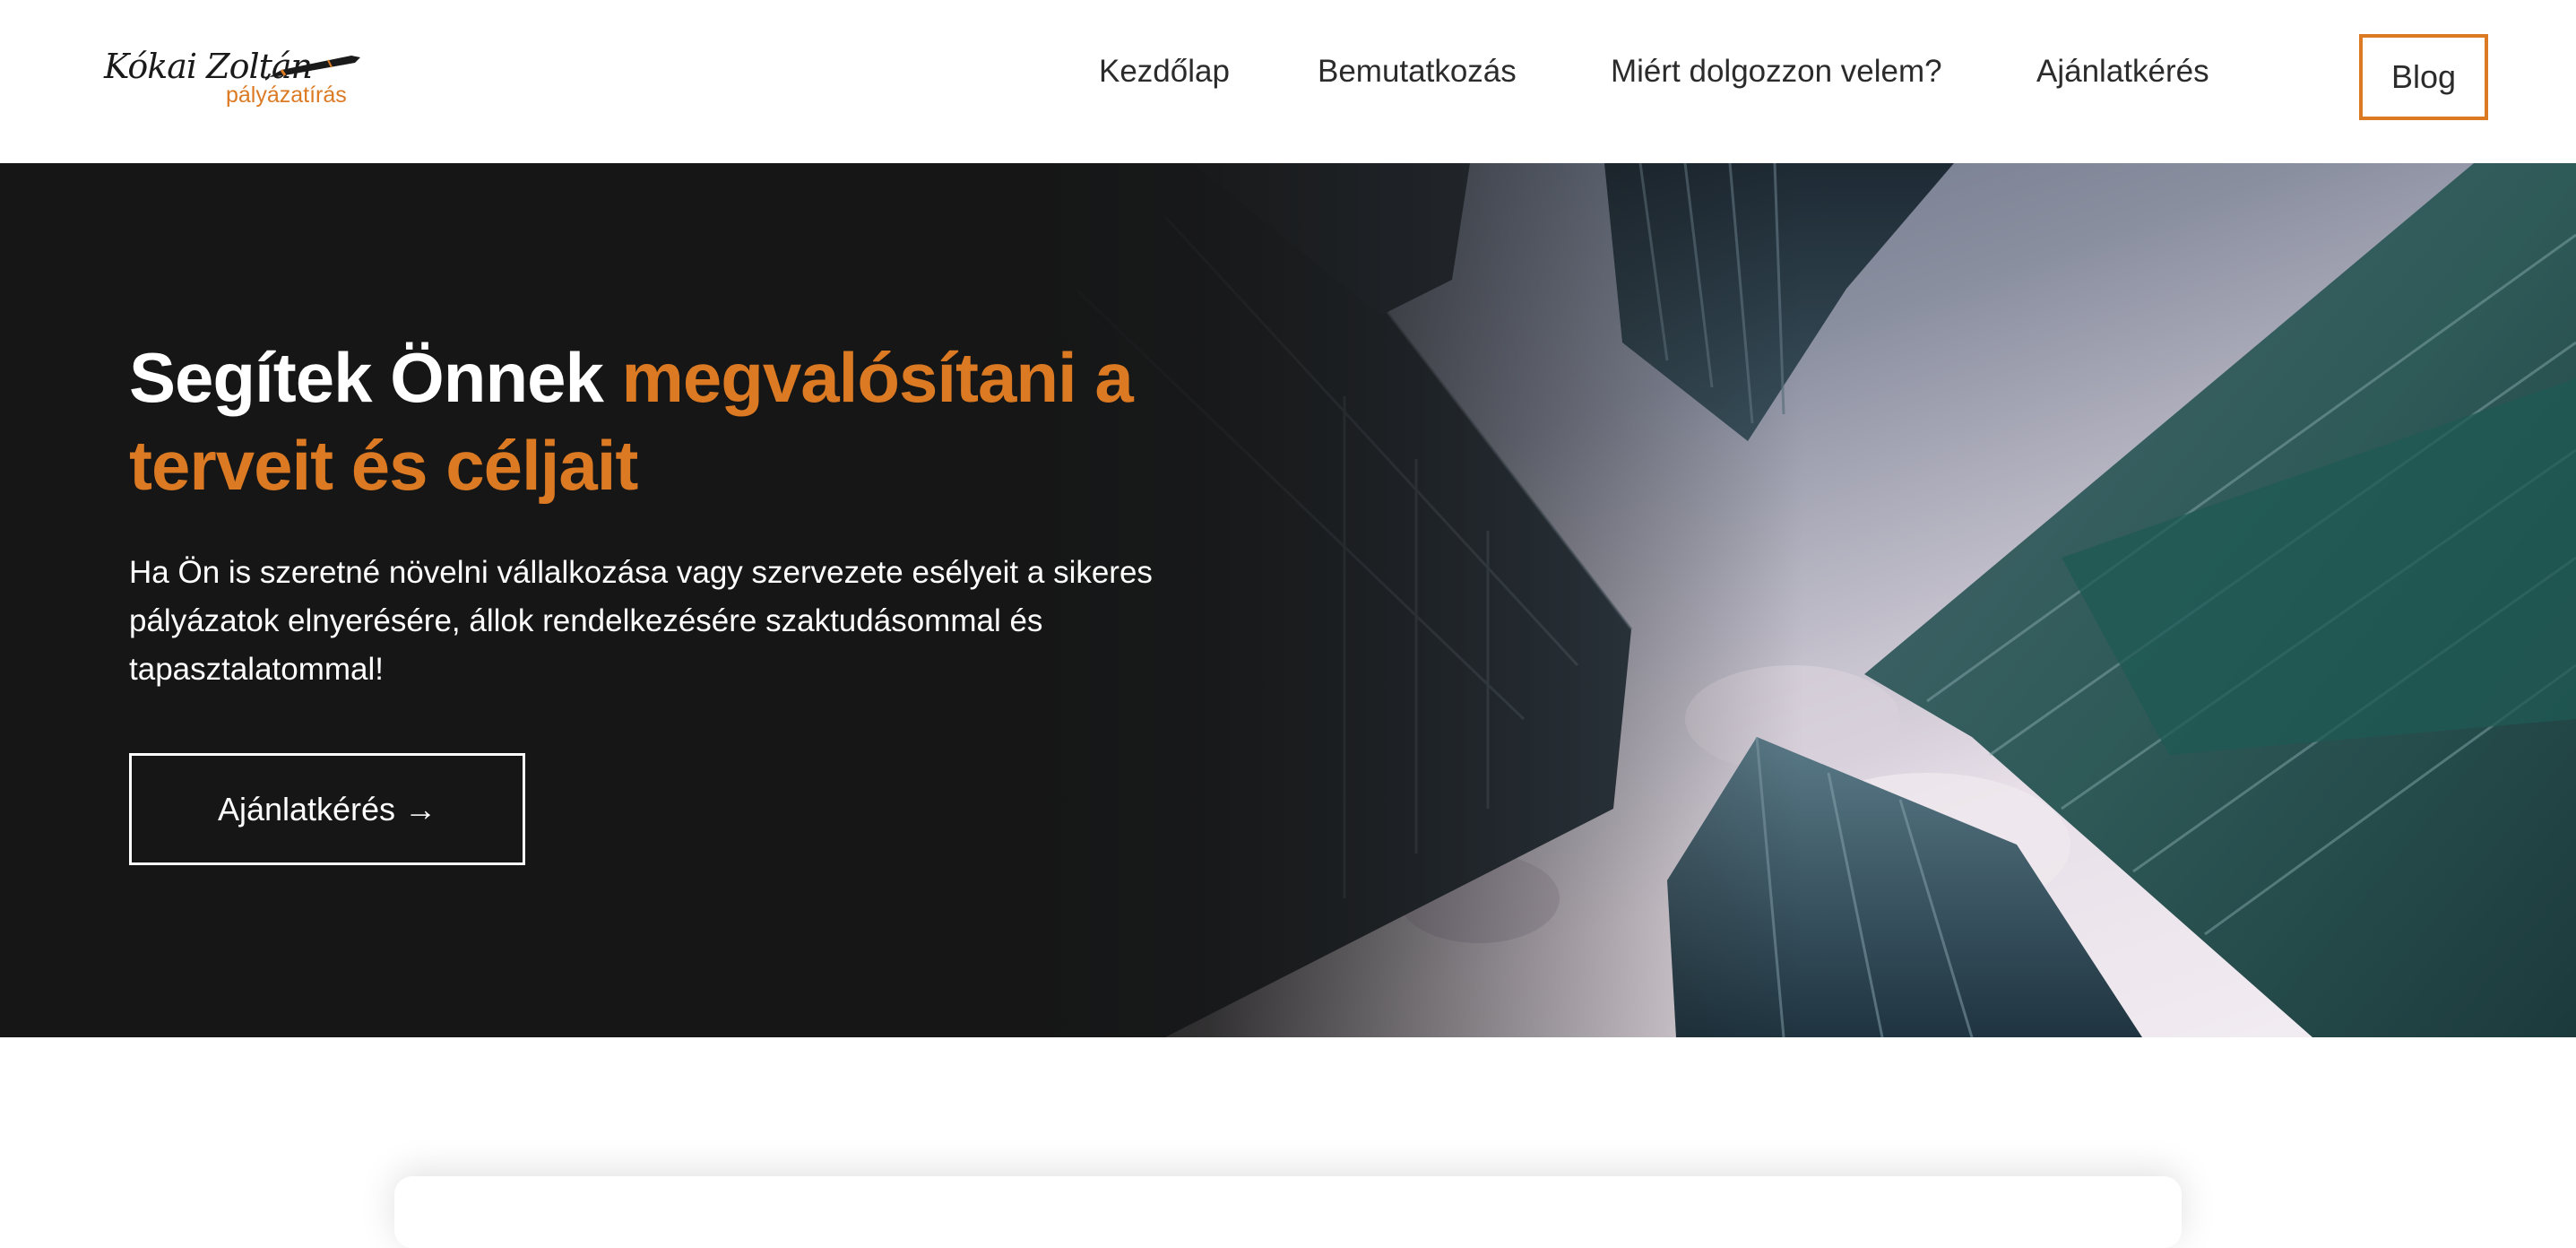 This screenshot has height=1248, width=2576. I want to click on fountain-pen-icon, so click(312, 68).